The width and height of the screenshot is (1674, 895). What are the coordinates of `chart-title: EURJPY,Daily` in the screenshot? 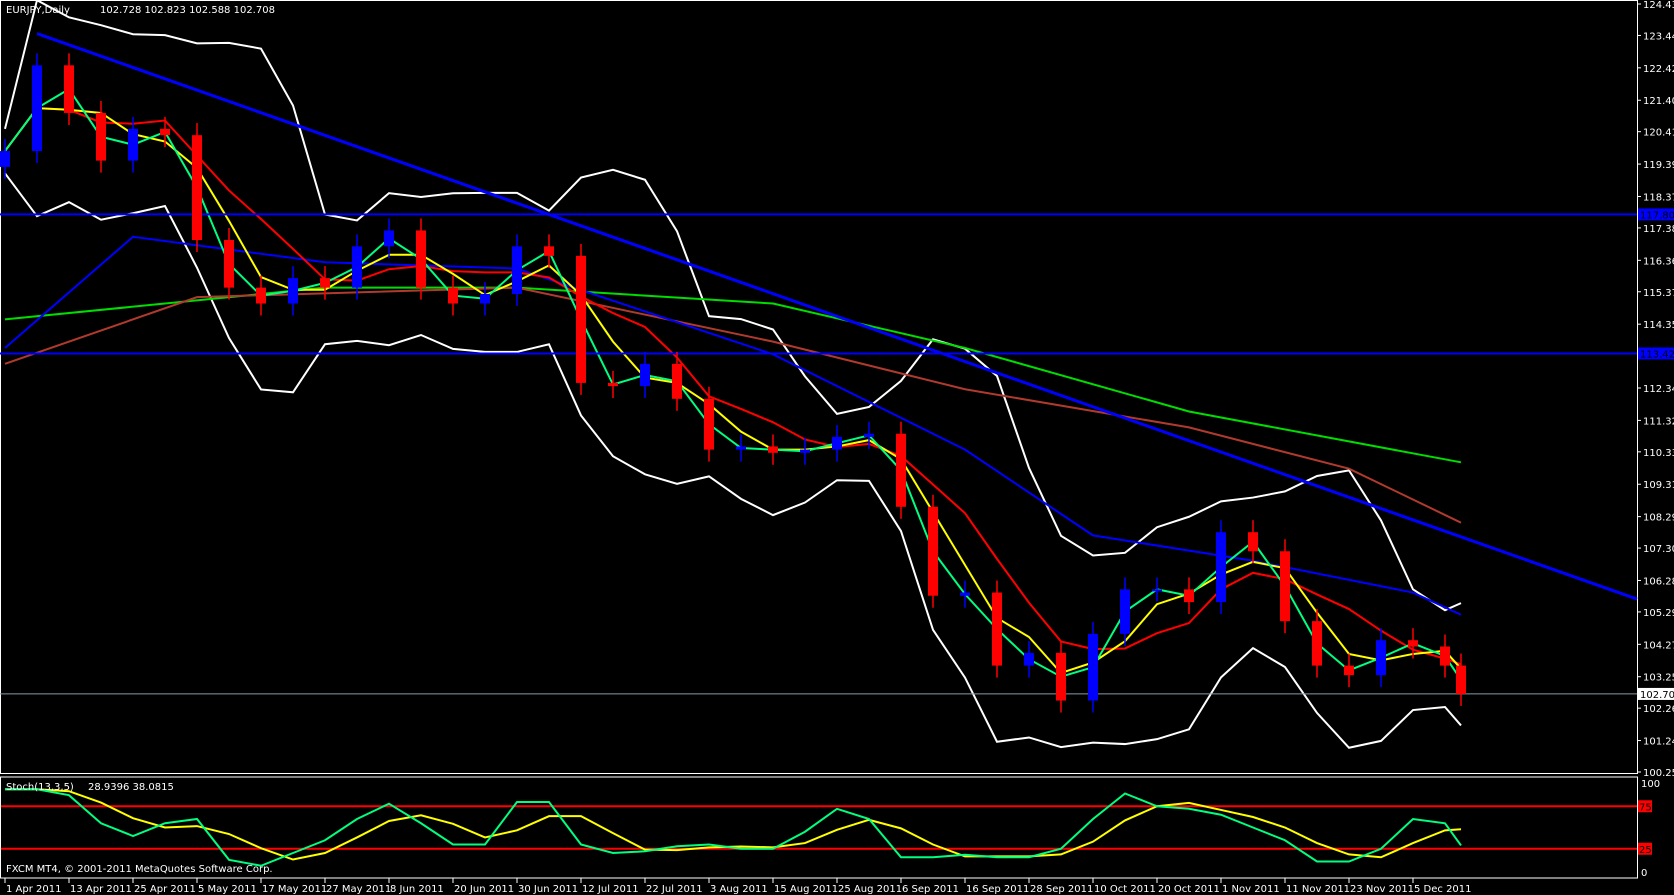 It's located at (38, 10).